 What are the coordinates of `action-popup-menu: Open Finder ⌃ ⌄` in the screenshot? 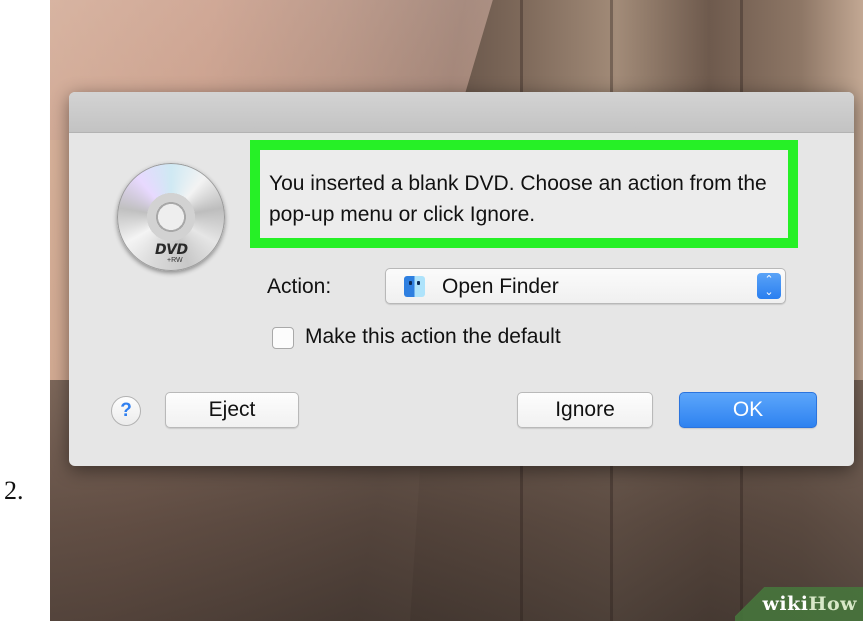 It's located at (585, 286).